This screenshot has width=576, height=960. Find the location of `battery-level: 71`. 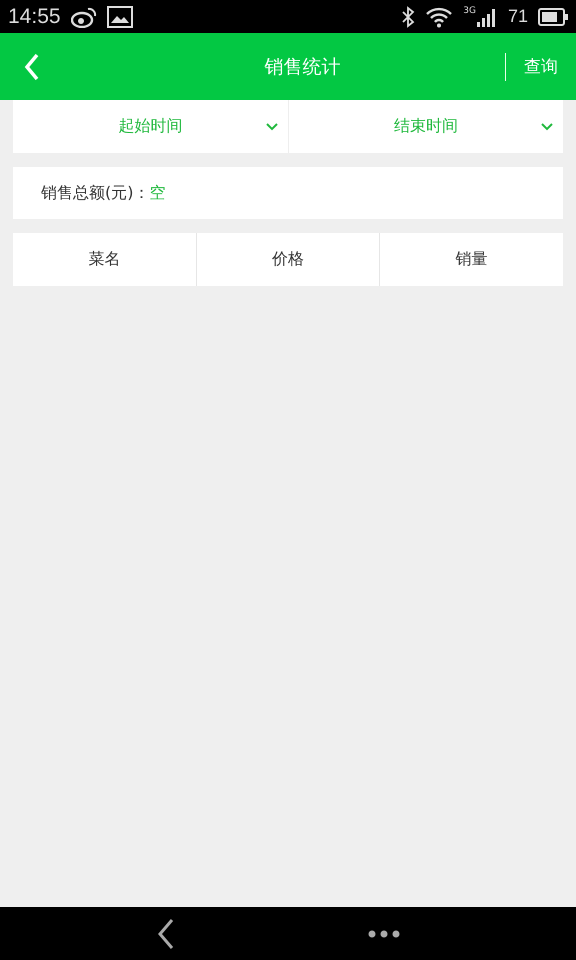

battery-level: 71 is located at coordinates (518, 16).